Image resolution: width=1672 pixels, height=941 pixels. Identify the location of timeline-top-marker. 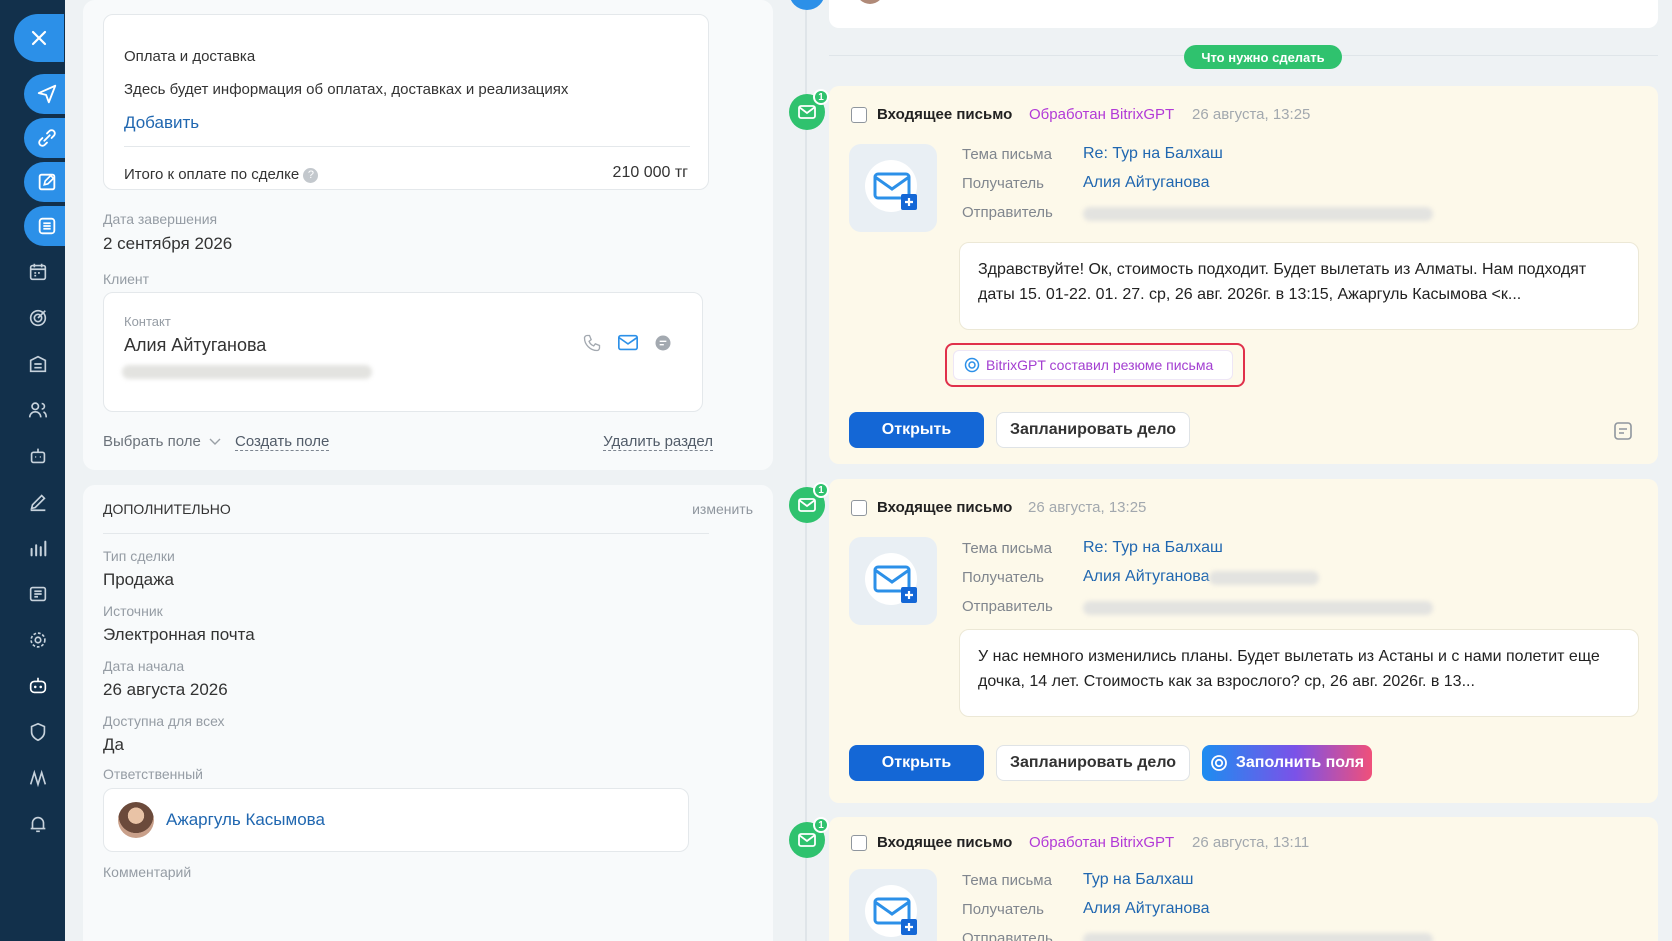
(807, 5).